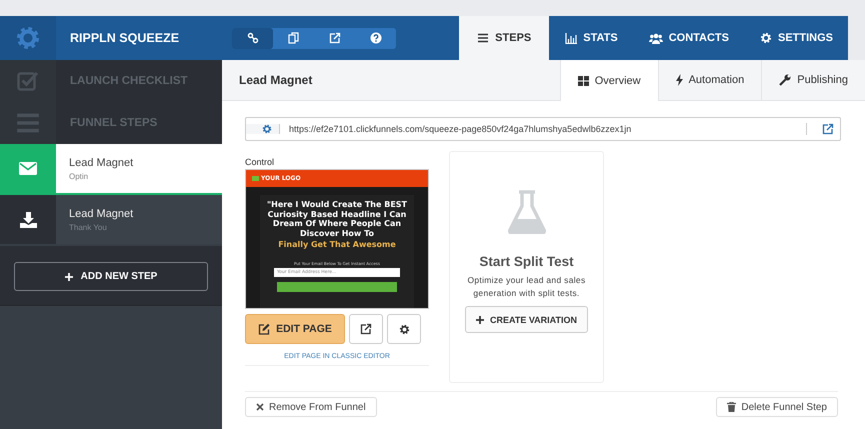  I want to click on copy-icon, so click(294, 38).